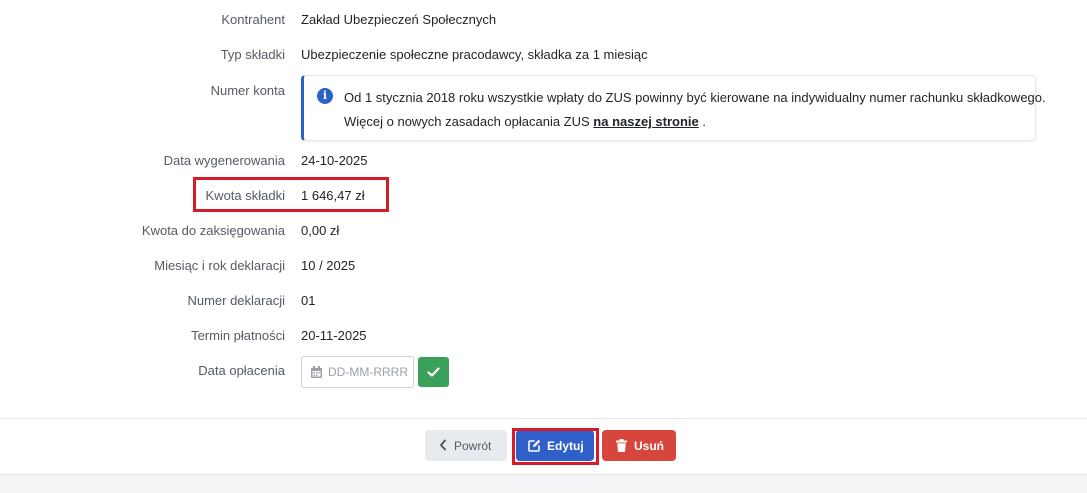 The height and width of the screenshot is (493, 1087). Describe the element at coordinates (291, 194) in the screenshot. I see `highlight-box-kwota` at that location.